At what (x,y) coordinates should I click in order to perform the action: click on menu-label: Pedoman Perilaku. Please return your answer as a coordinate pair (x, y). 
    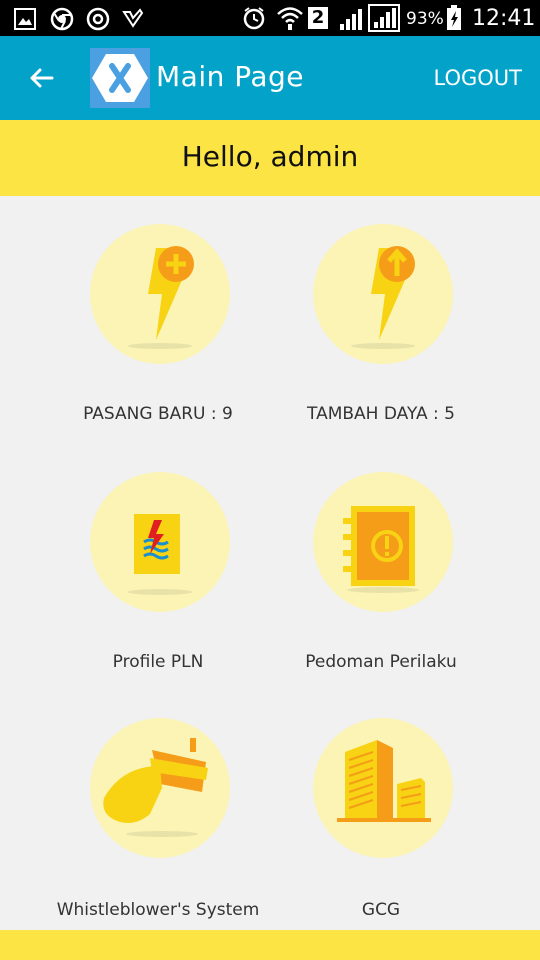
    Looking at the image, I should click on (381, 662).